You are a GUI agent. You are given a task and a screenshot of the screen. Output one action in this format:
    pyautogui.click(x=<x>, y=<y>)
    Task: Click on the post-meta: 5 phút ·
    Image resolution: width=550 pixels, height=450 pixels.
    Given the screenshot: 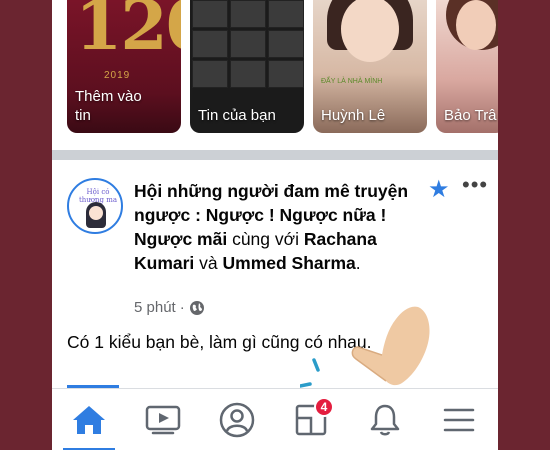 What is the action you would take?
    pyautogui.click(x=169, y=307)
    